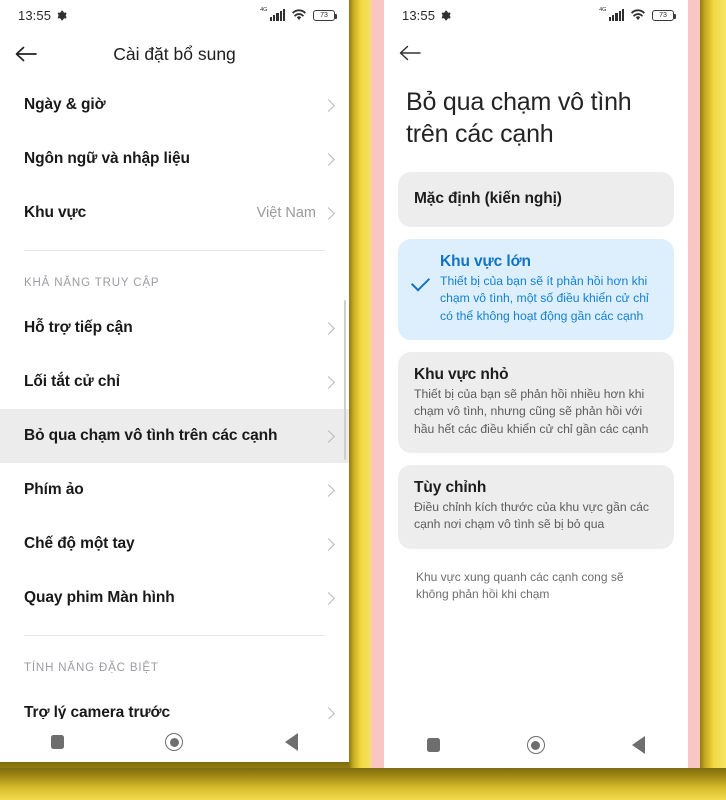  What do you see at coordinates (450, 487) in the screenshot?
I see `option-title: Tùy chỉnh` at bounding box center [450, 487].